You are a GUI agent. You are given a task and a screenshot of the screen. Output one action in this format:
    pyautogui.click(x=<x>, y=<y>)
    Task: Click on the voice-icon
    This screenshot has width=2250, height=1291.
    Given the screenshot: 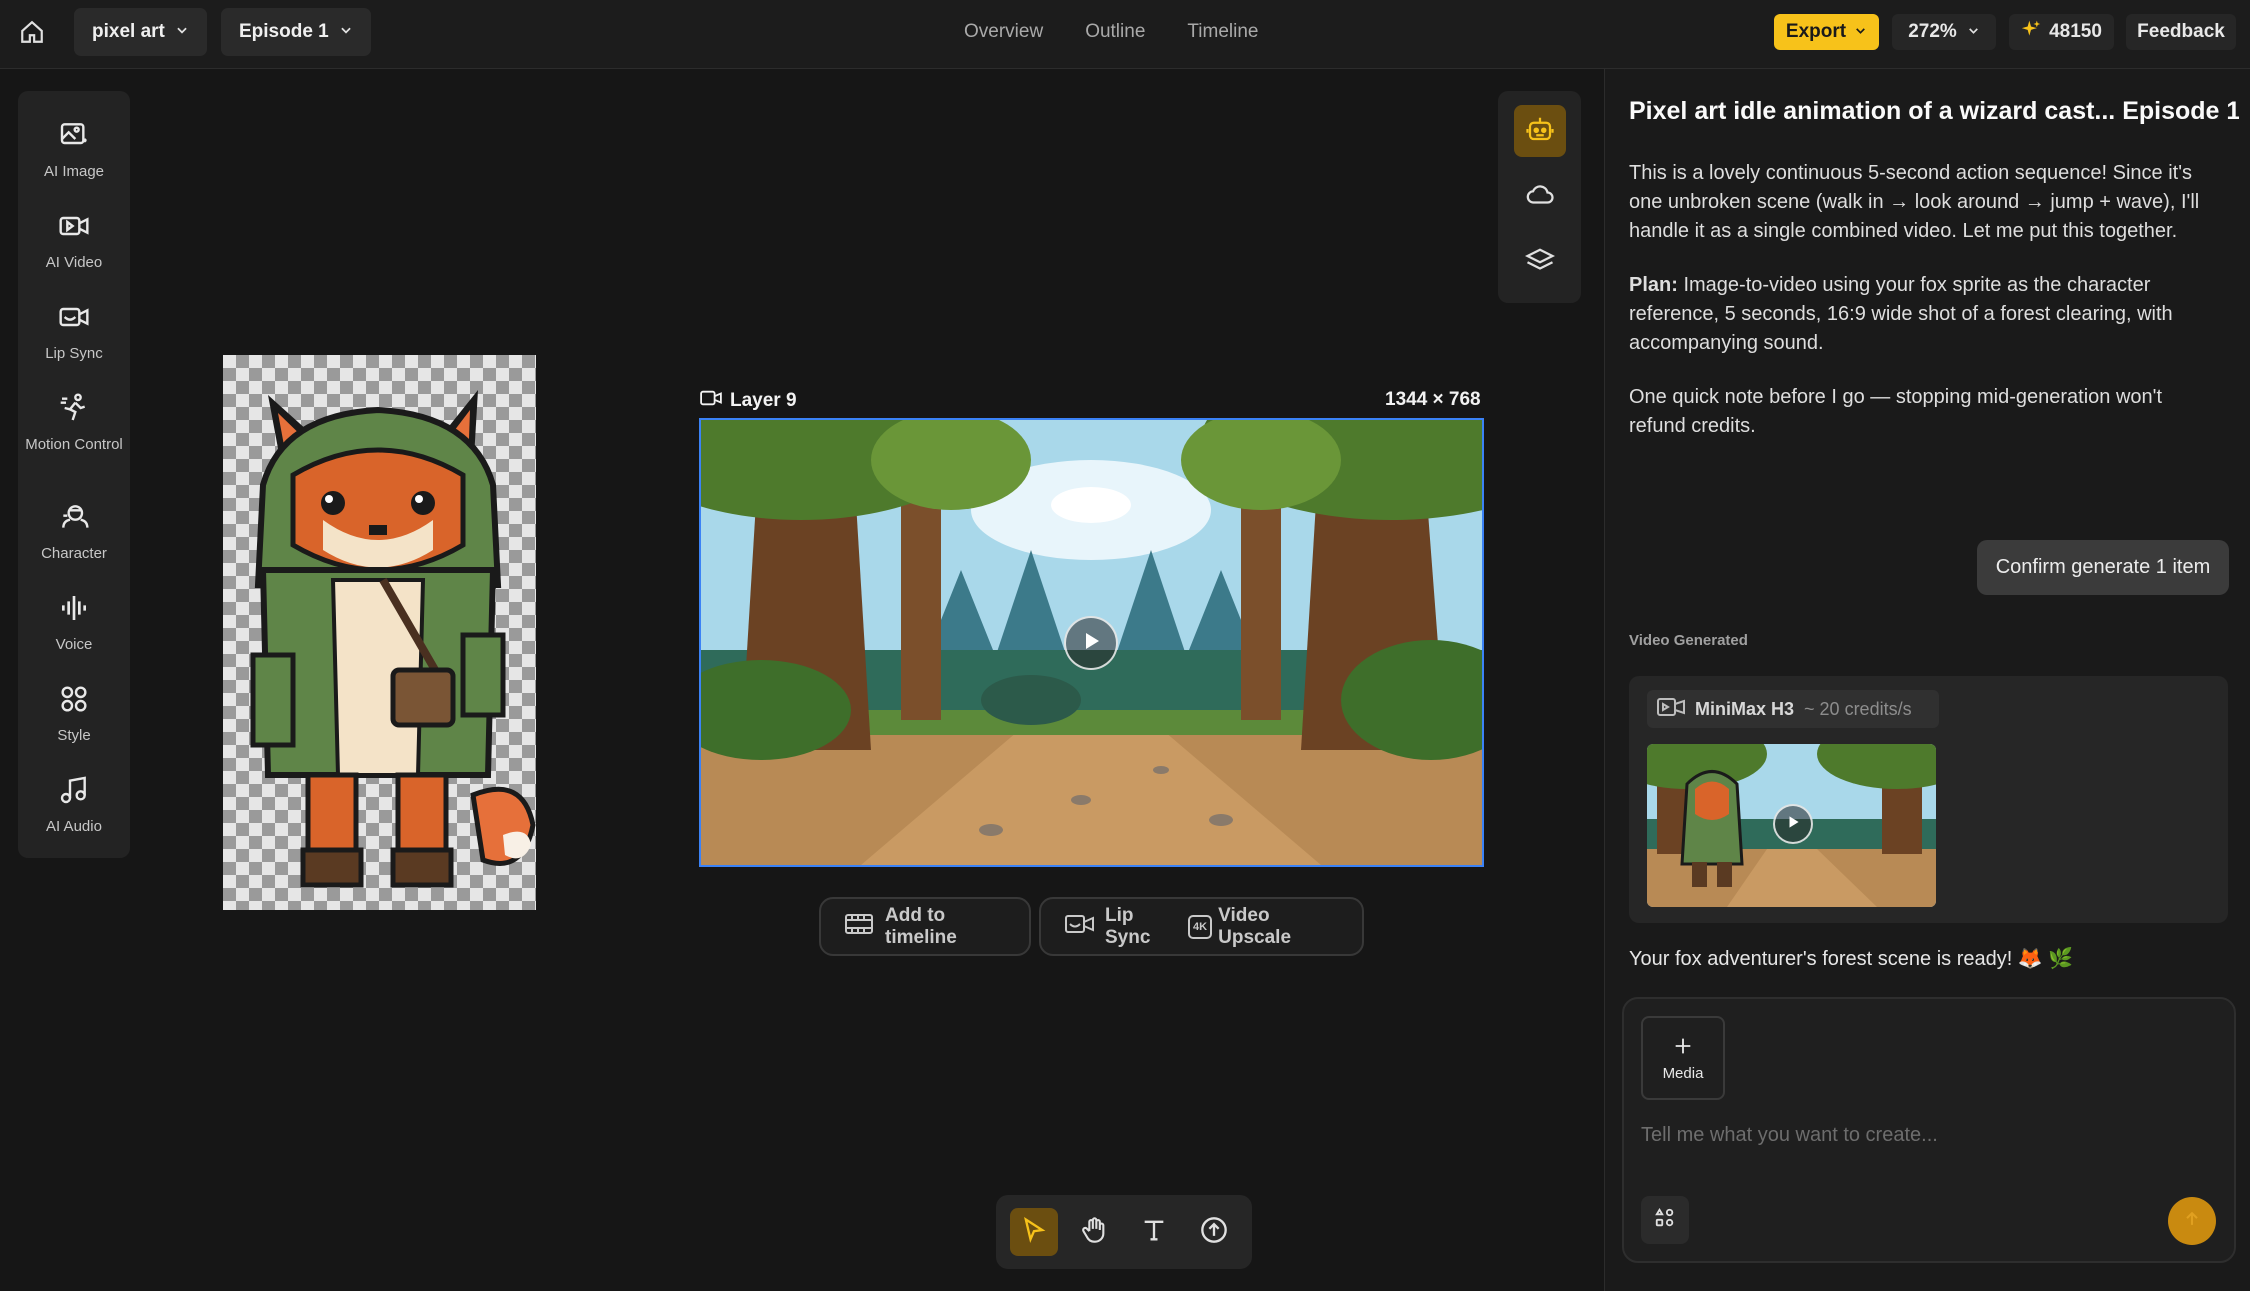 What is the action you would take?
    pyautogui.click(x=74, y=610)
    